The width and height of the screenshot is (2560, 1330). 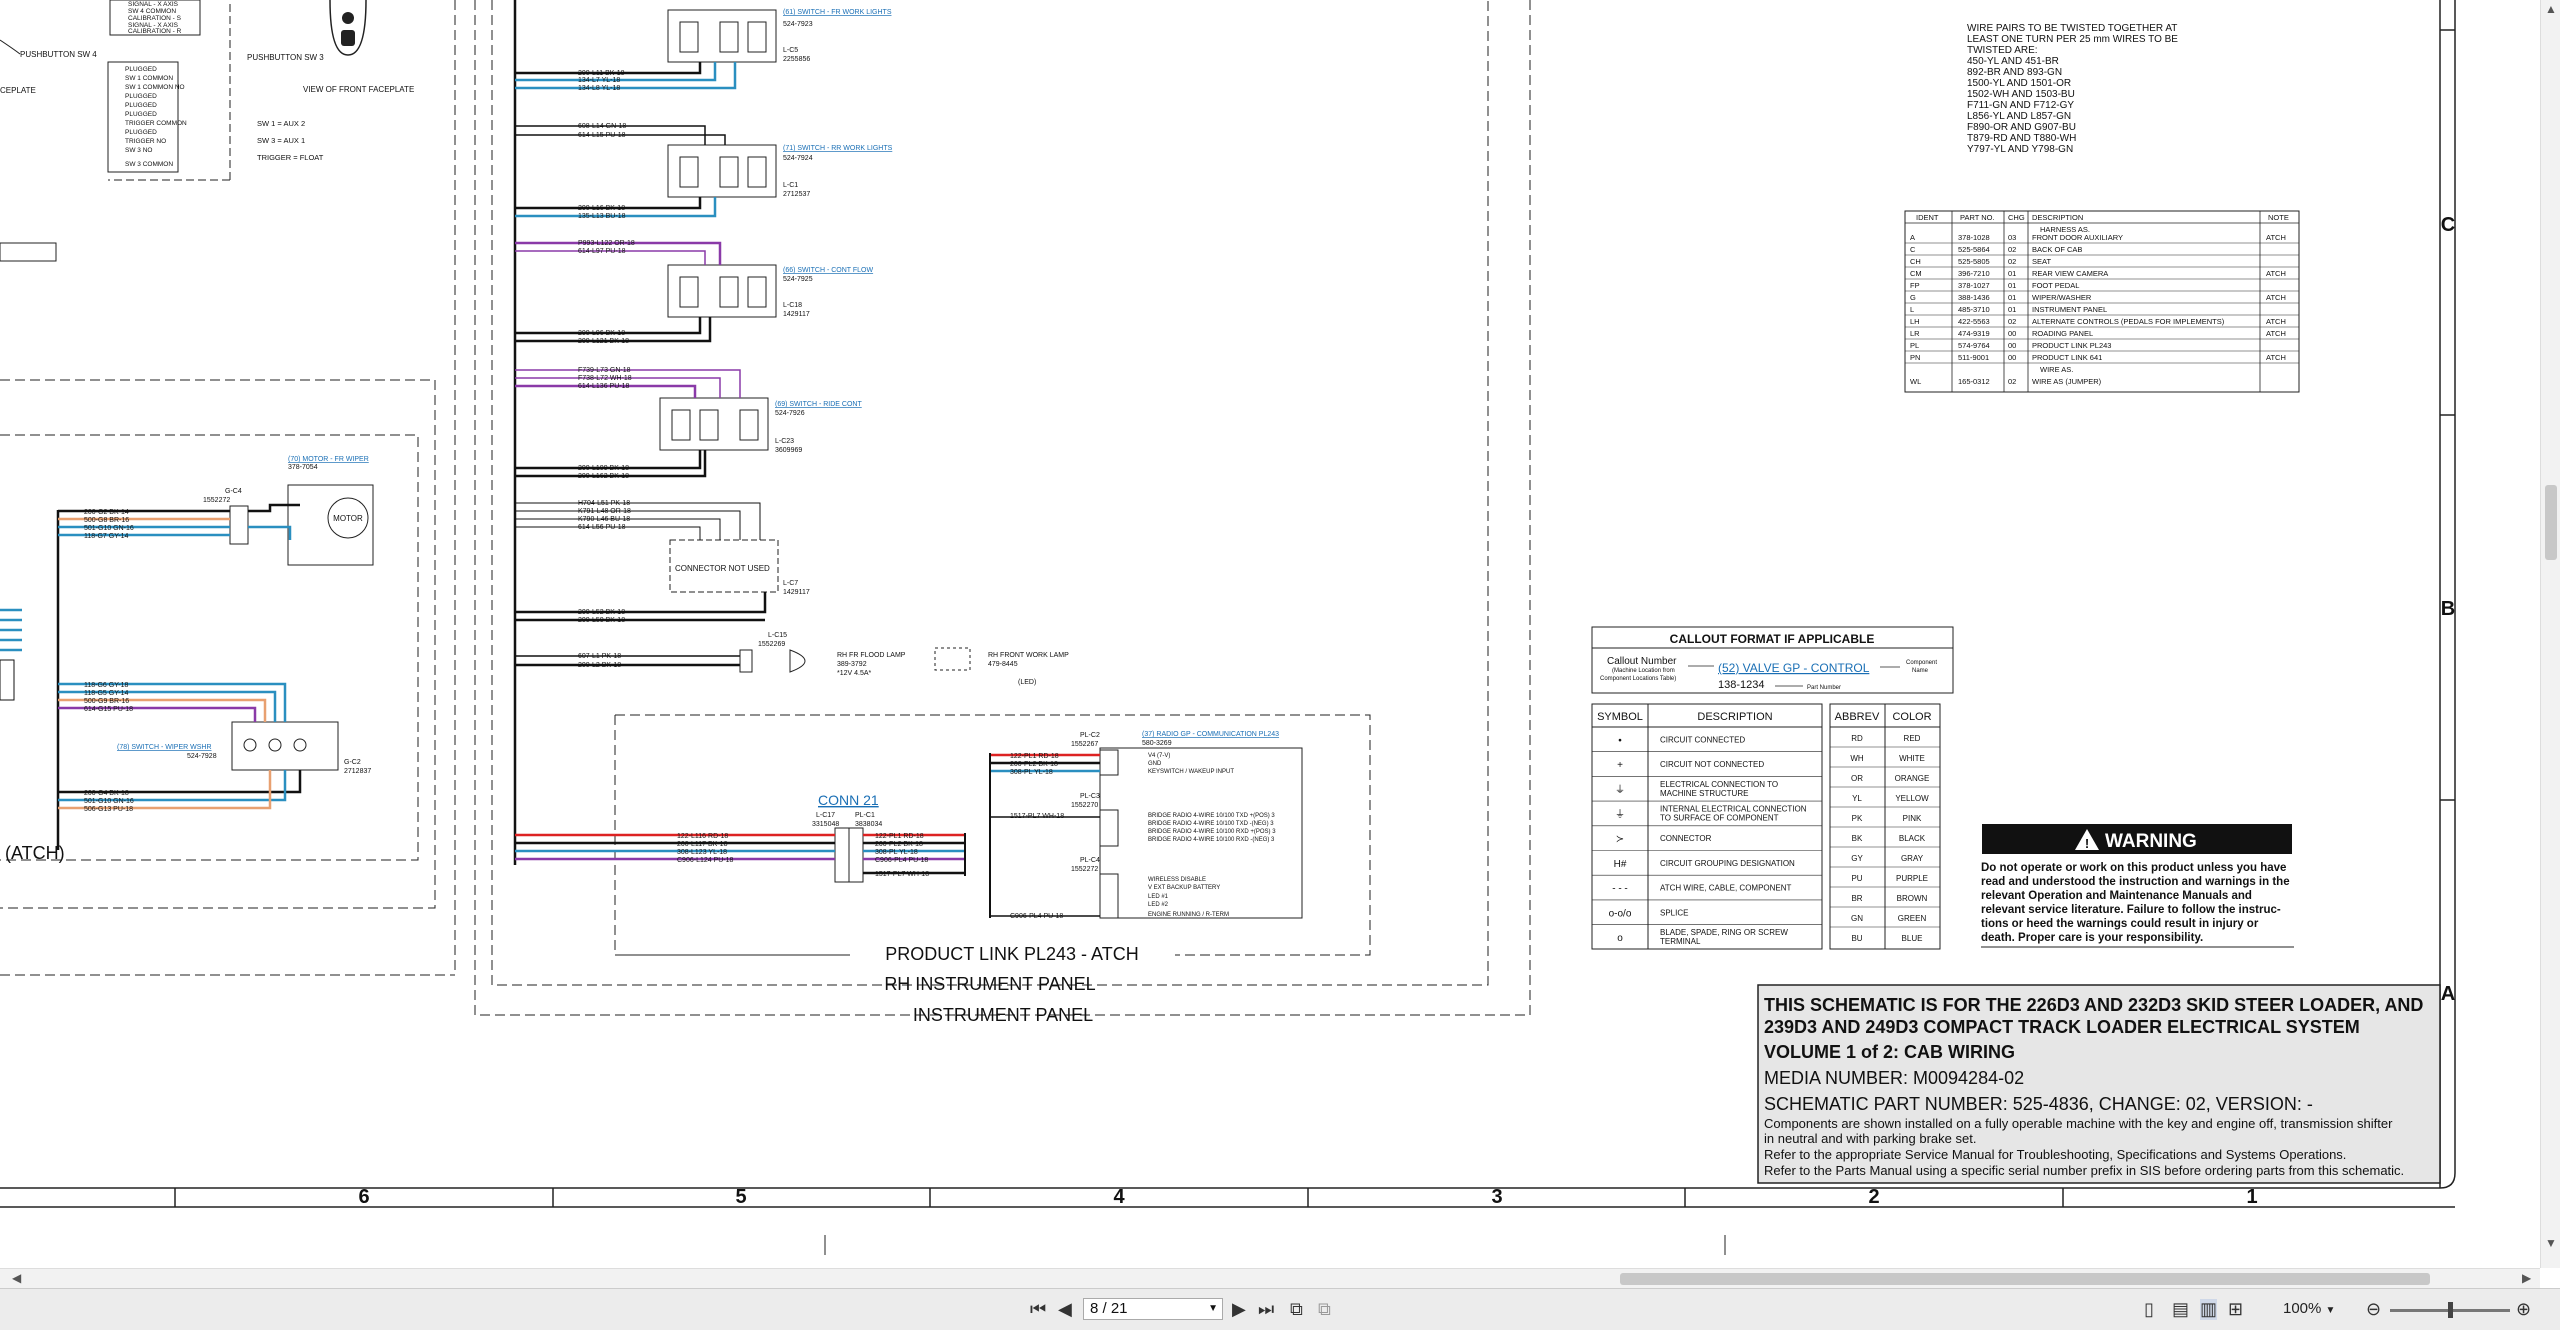 What do you see at coordinates (1794, 668) in the screenshot?
I see `callout-example: (52) VALVE GP - CONTROL` at bounding box center [1794, 668].